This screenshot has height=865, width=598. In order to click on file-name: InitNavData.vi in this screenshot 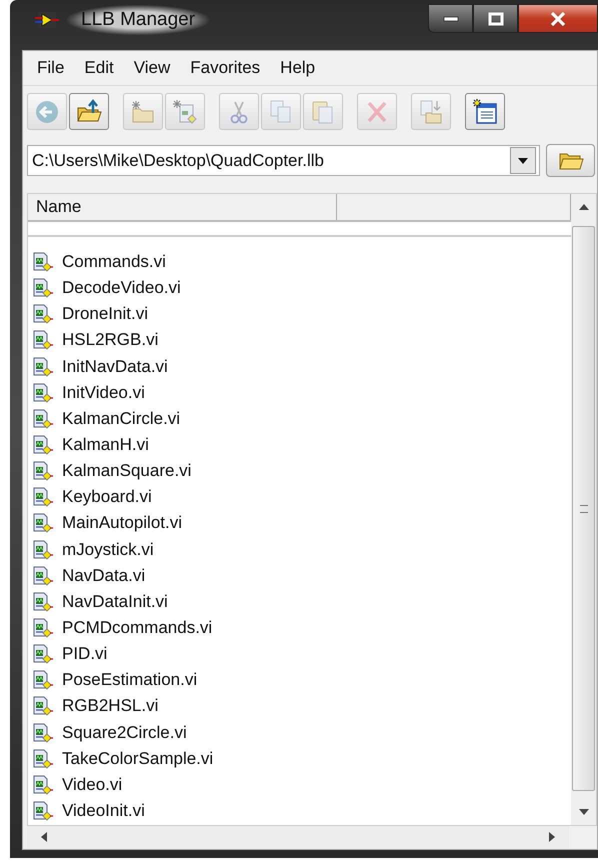, I will do `click(115, 366)`.